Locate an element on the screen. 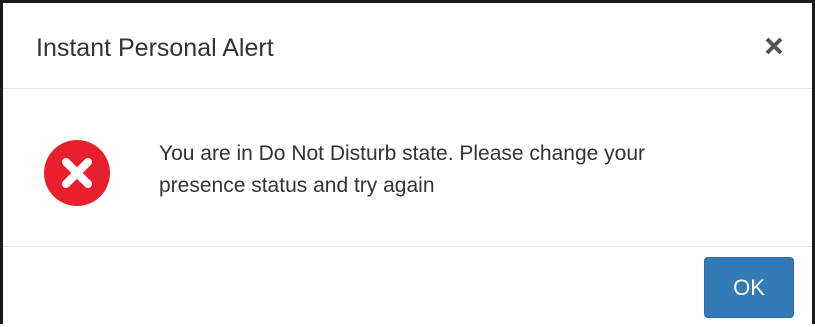 The height and width of the screenshot is (327, 815). close-button is located at coordinates (774, 48).